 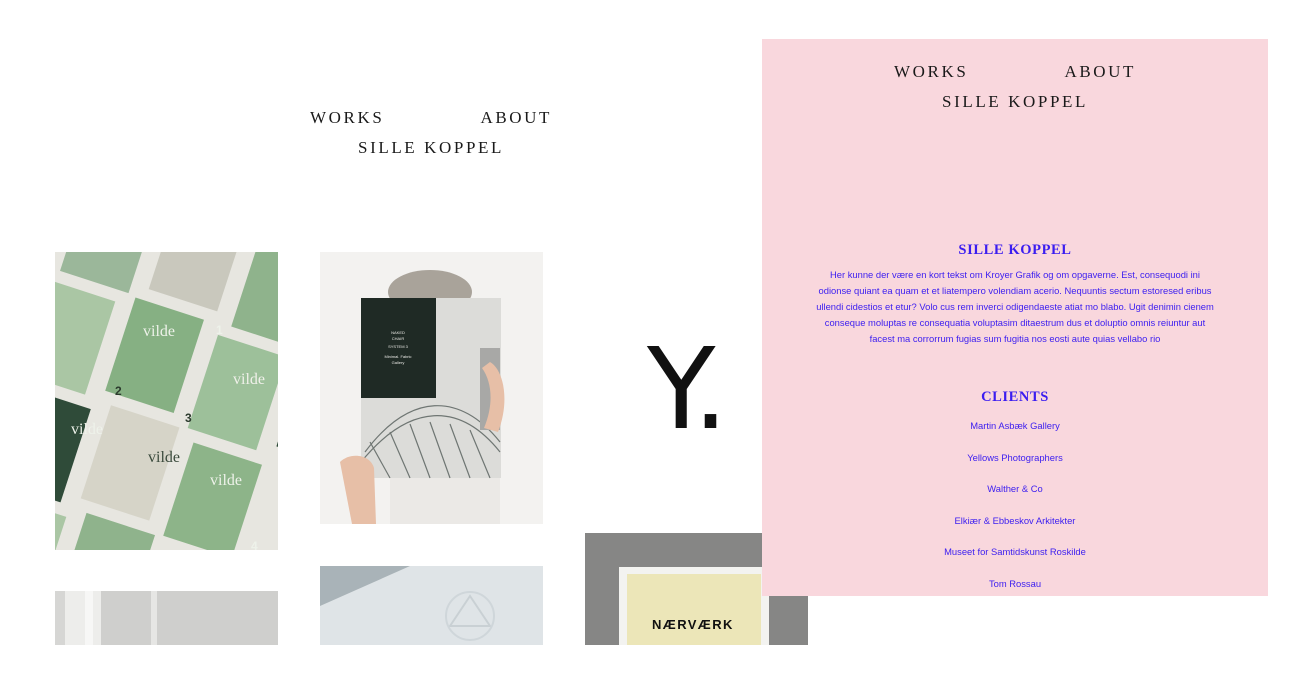 I want to click on magazine-cover-line: Minimal. Fabric, so click(x=397, y=356).